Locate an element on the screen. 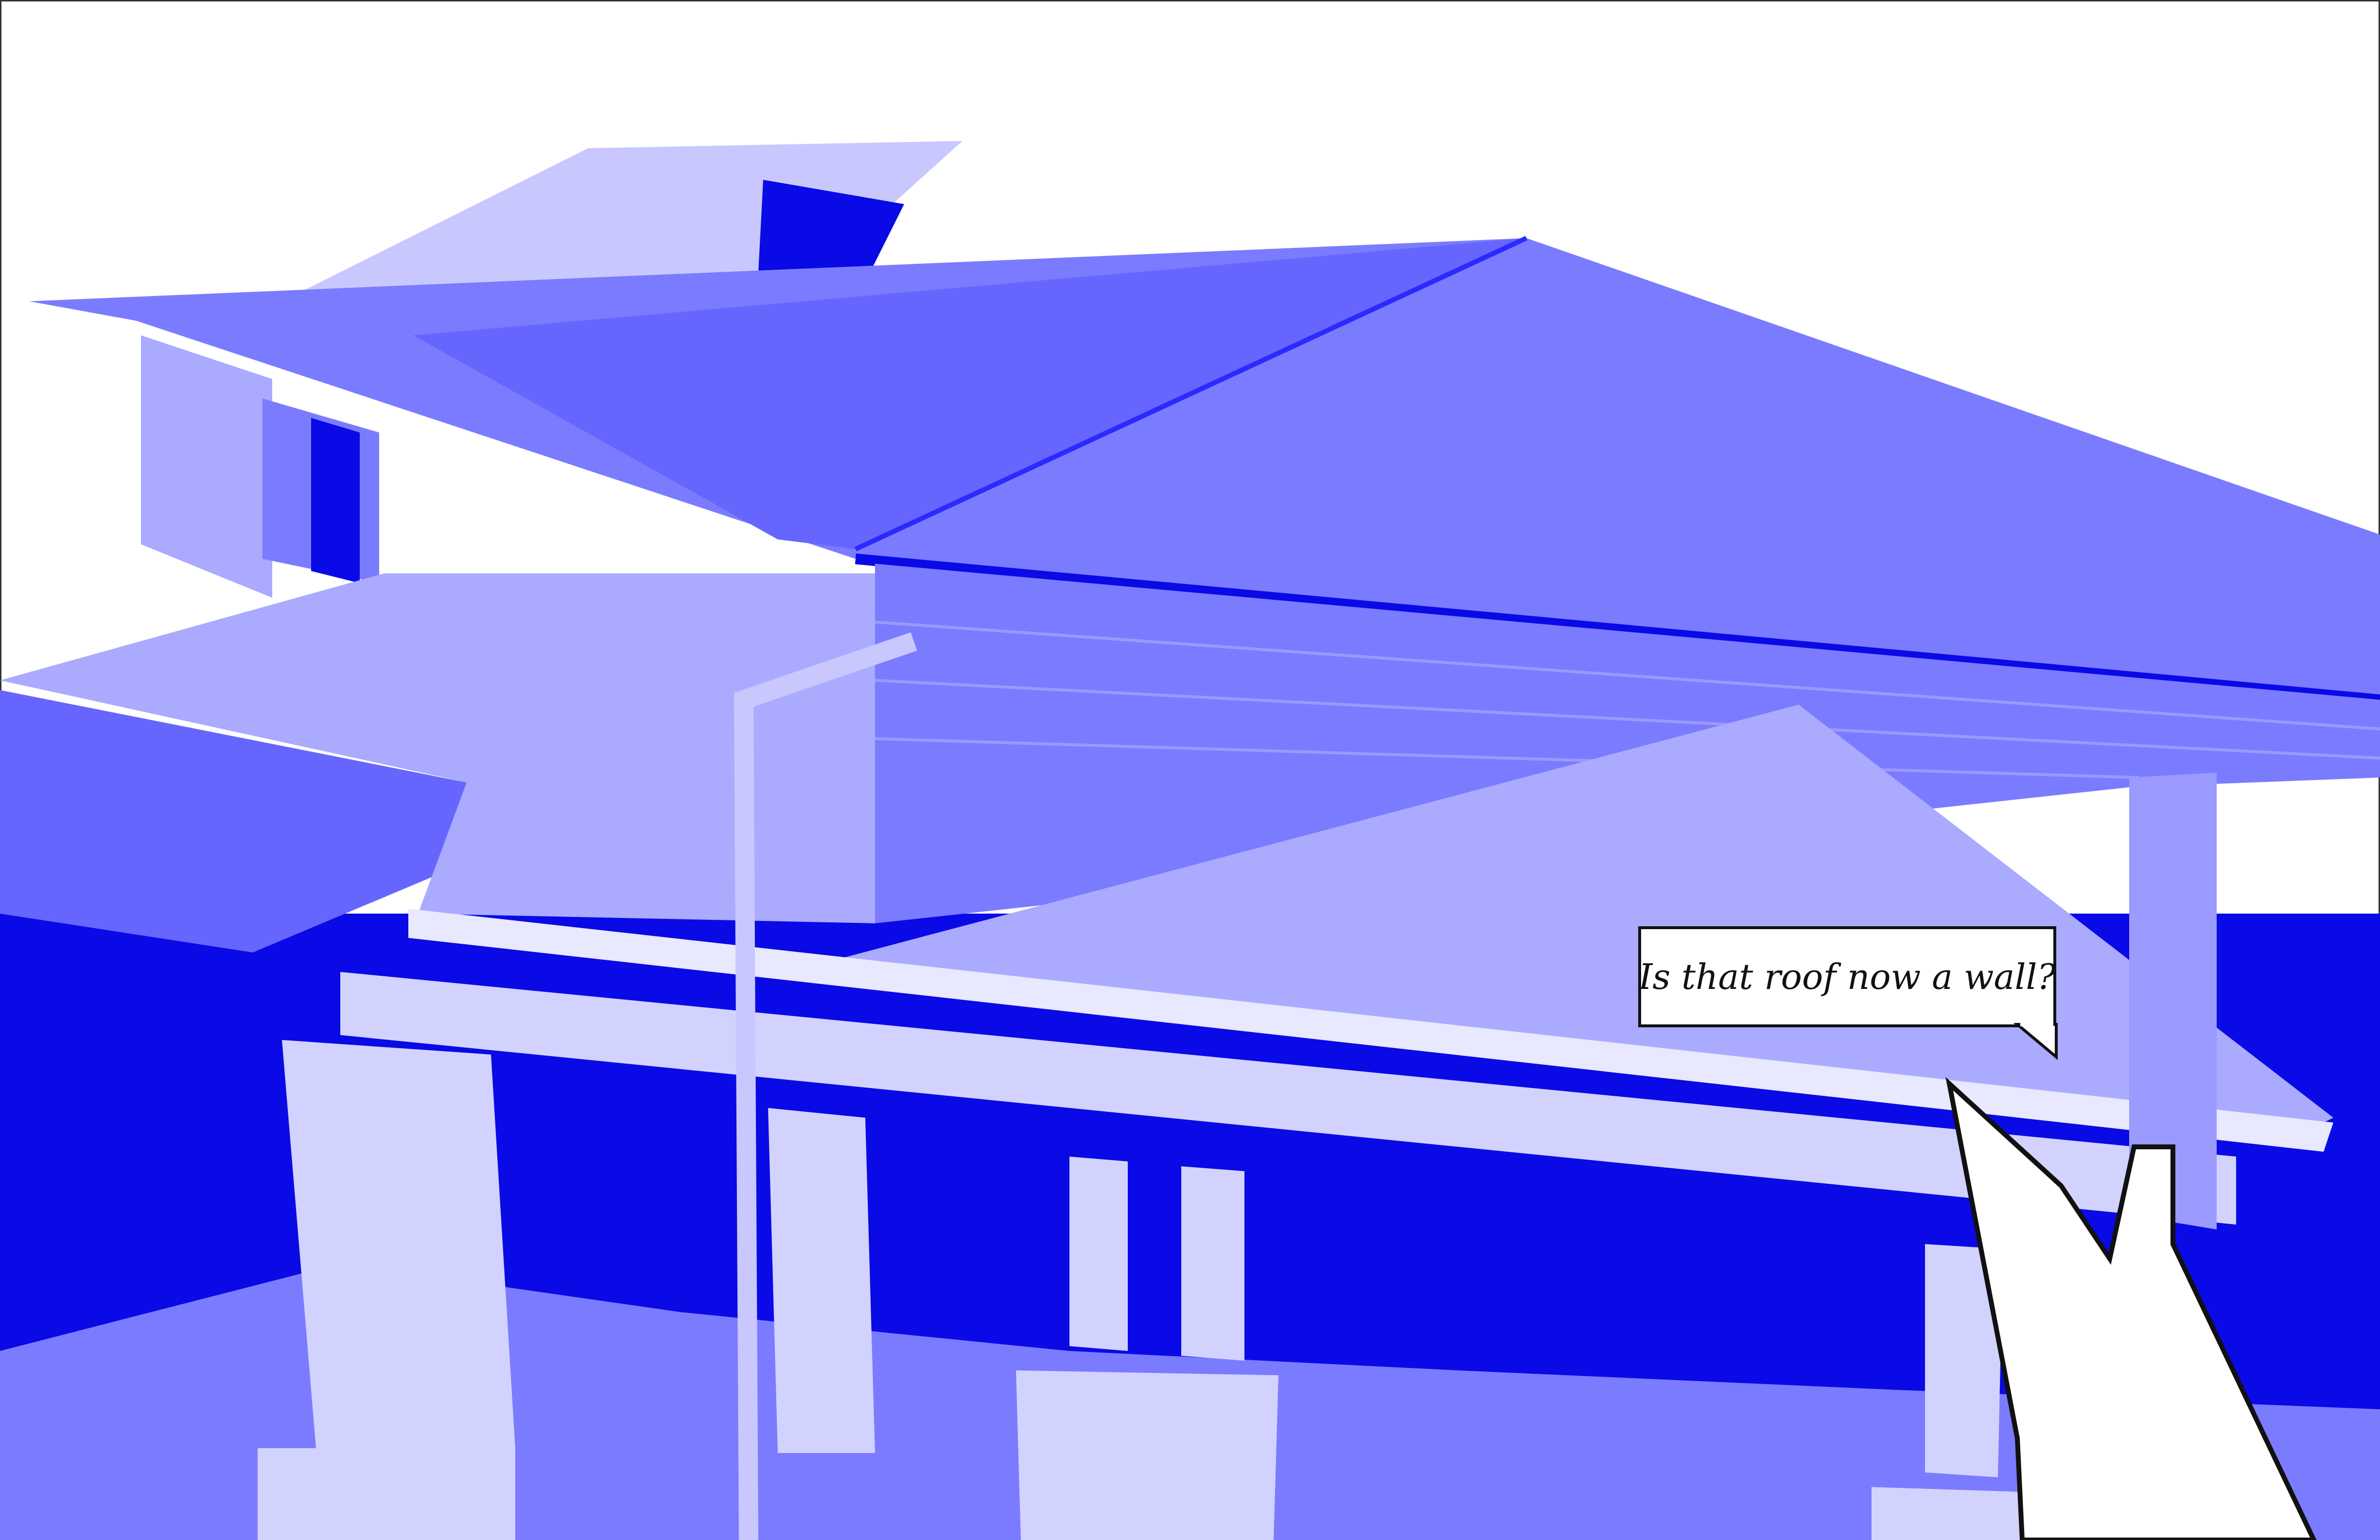 This screenshot has width=2380, height=1540. pillar-left is located at coordinates (398, 1244).